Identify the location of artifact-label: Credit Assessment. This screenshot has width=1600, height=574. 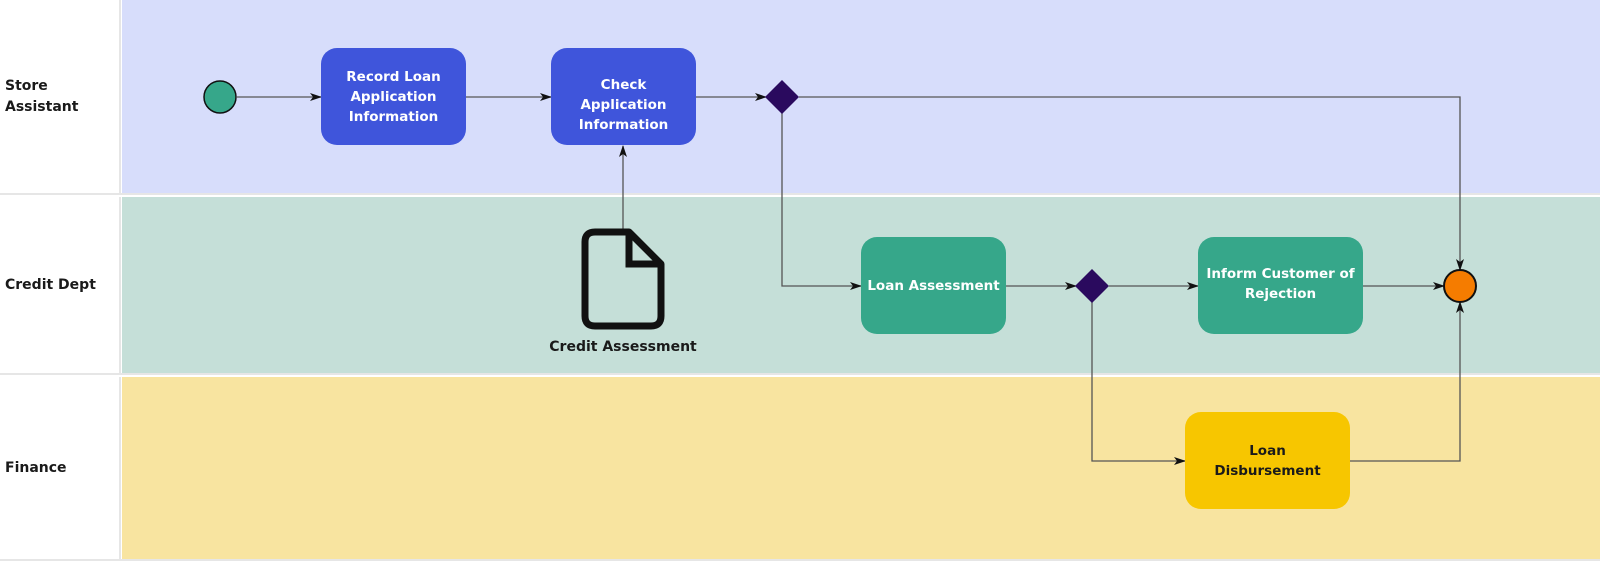
(623, 347).